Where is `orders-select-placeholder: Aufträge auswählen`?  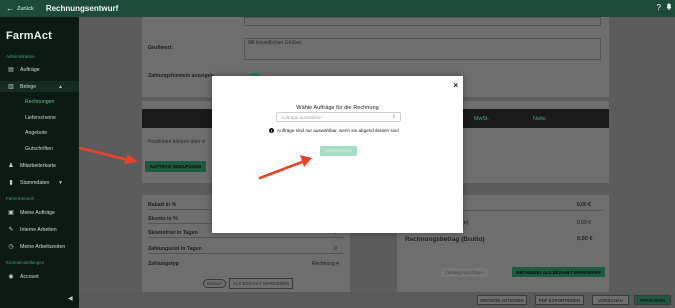
orders-select-placeholder: Aufträge auswählen is located at coordinates (301, 117).